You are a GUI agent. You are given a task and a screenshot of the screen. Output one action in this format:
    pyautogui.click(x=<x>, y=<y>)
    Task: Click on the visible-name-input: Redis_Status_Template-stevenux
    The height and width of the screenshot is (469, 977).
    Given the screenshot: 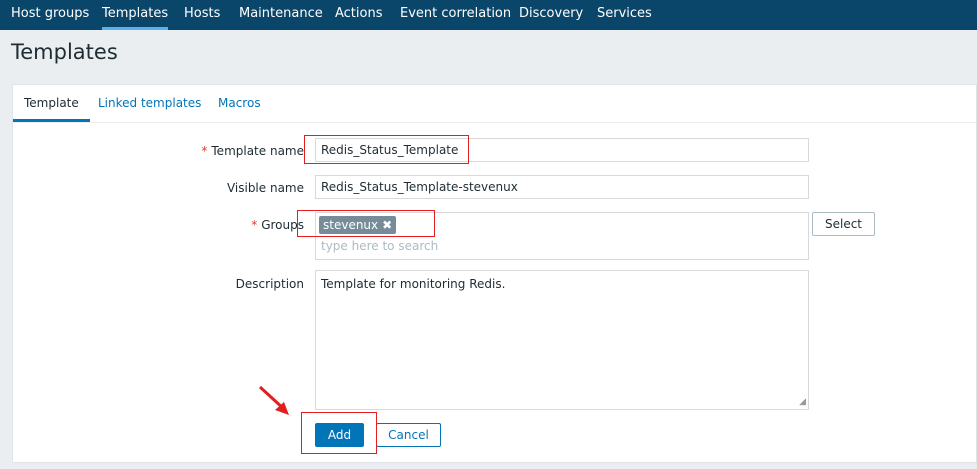 What is the action you would take?
    pyautogui.click(x=562, y=187)
    